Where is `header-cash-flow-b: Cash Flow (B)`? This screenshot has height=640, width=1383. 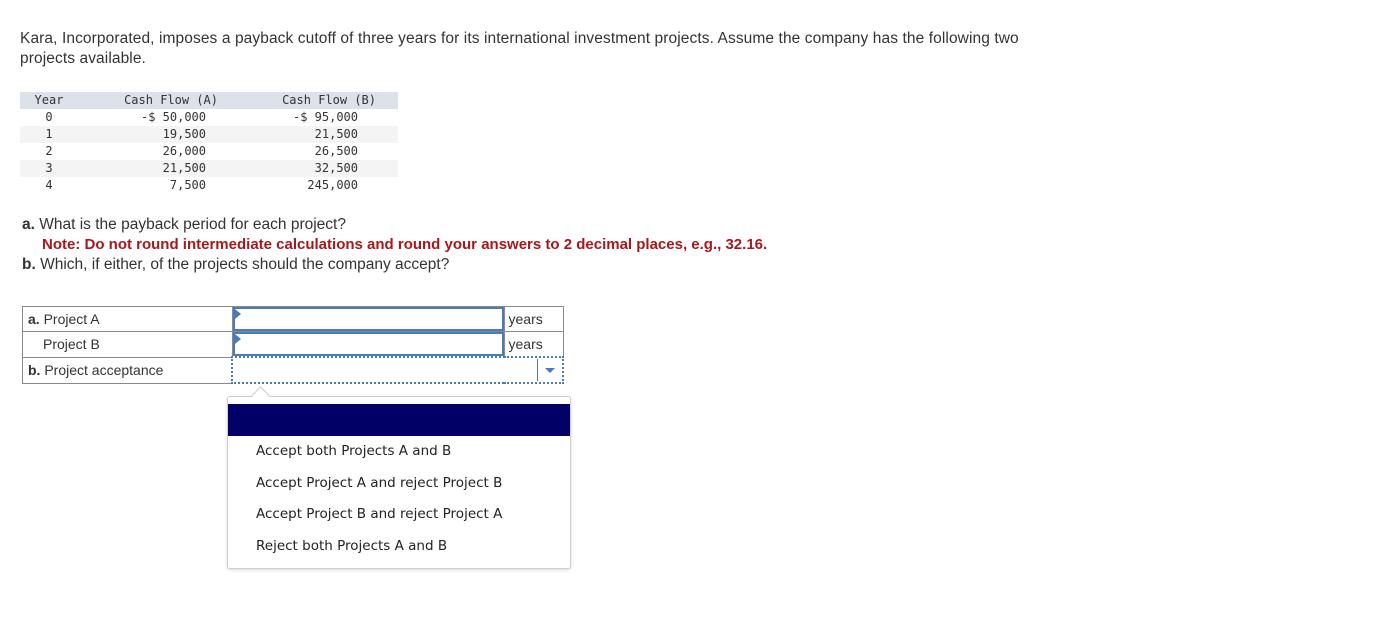 header-cash-flow-b: Cash Flow (B) is located at coordinates (329, 100).